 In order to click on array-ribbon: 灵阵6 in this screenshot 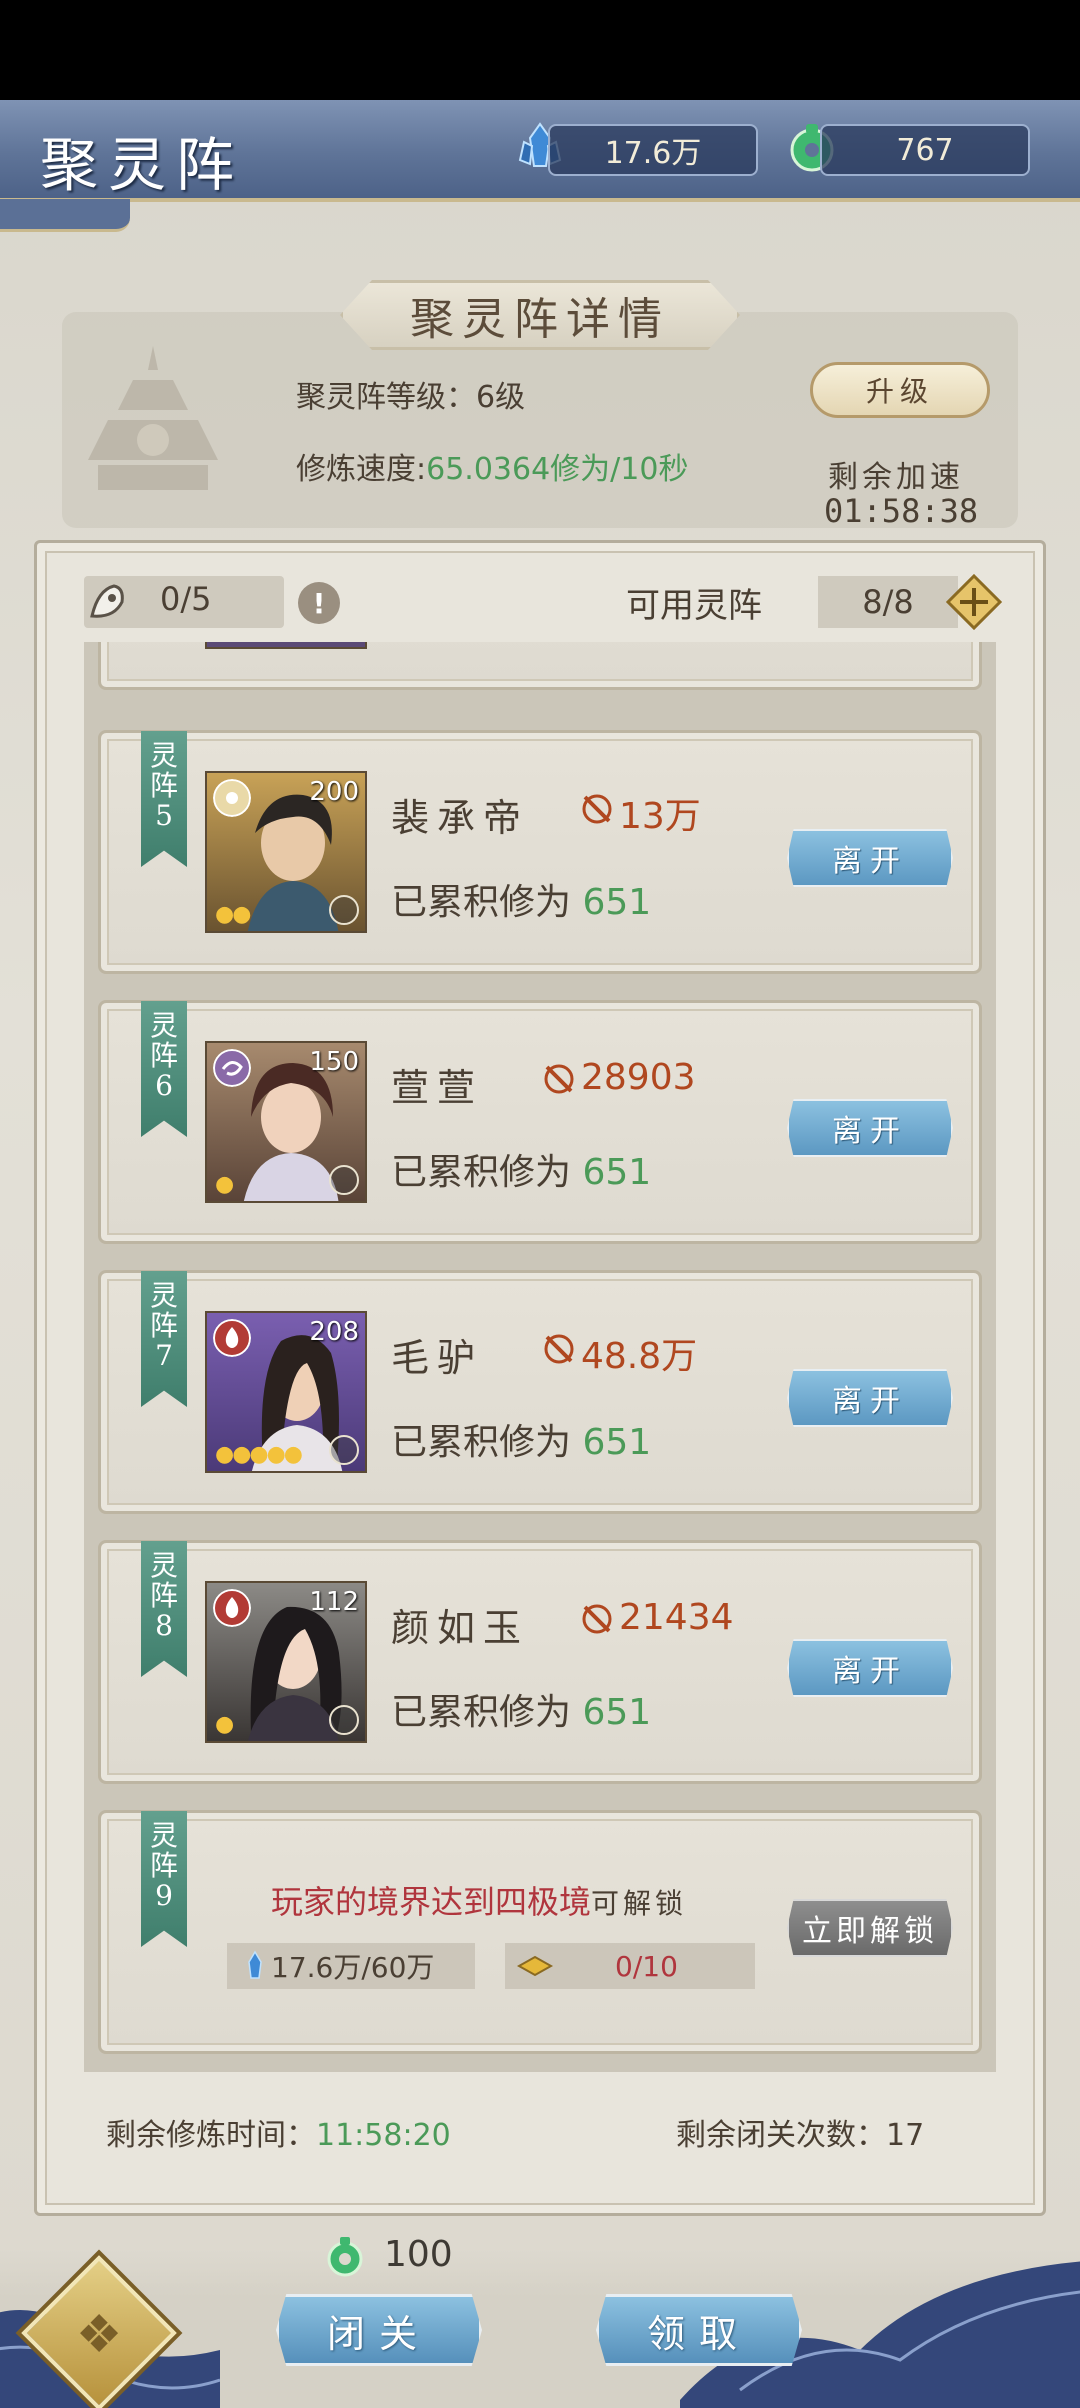, I will do `click(164, 1069)`.